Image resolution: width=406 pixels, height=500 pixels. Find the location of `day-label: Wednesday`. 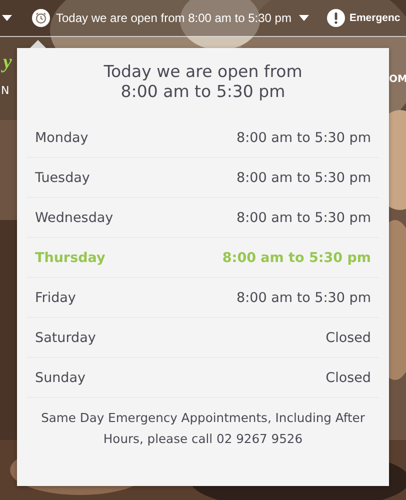

day-label: Wednesday is located at coordinates (74, 218).